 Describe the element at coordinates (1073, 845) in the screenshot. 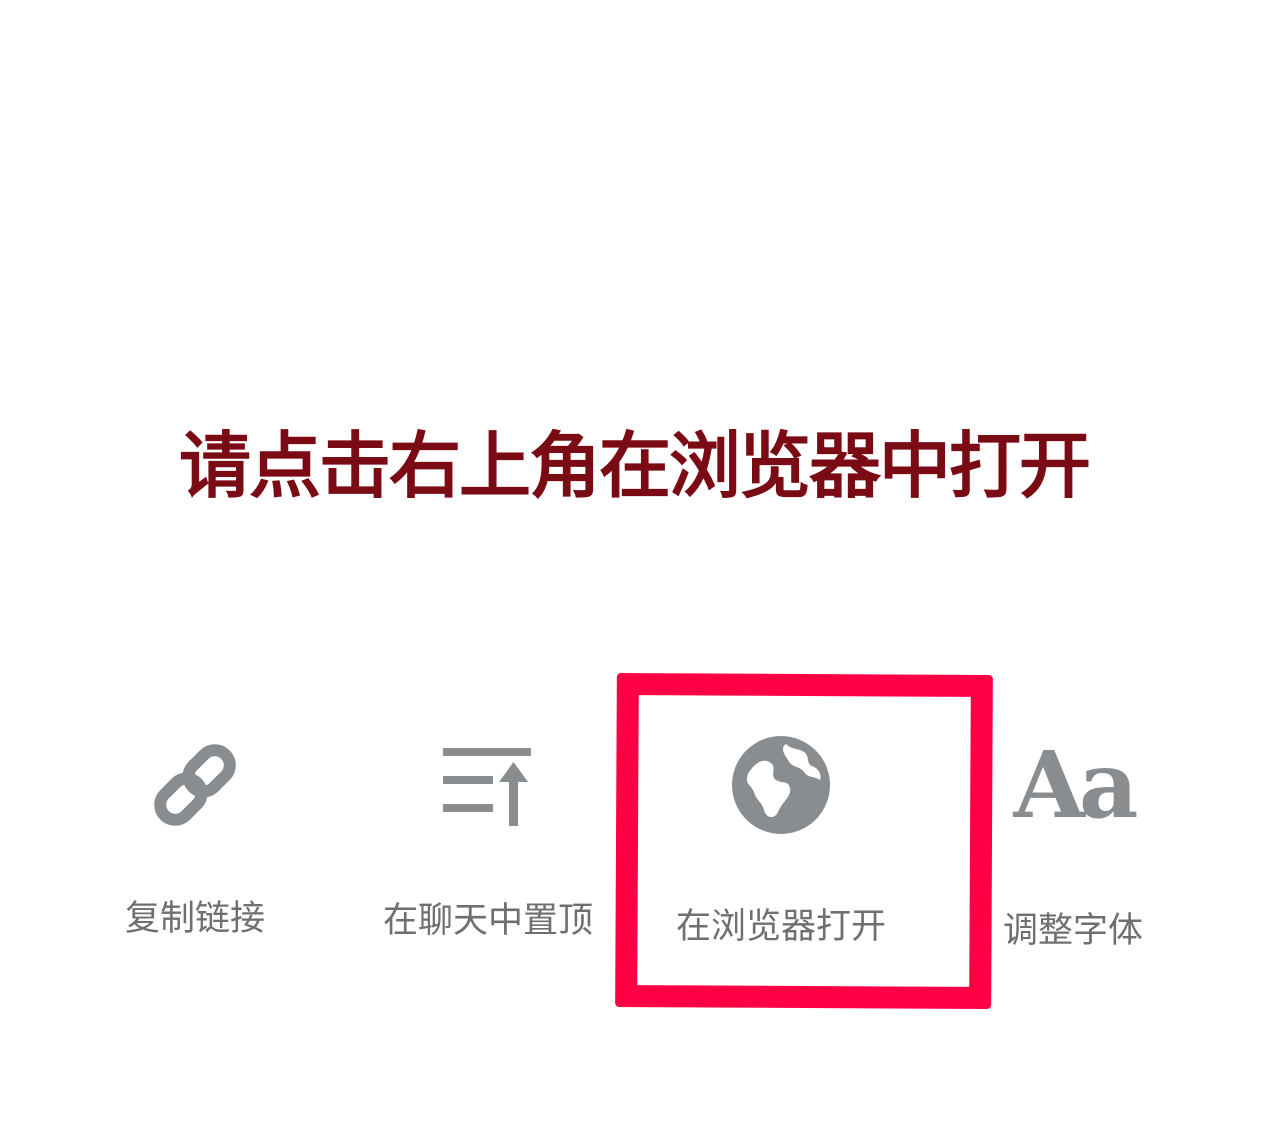

I see `adjust-font-button: Aa 调整字体` at that location.